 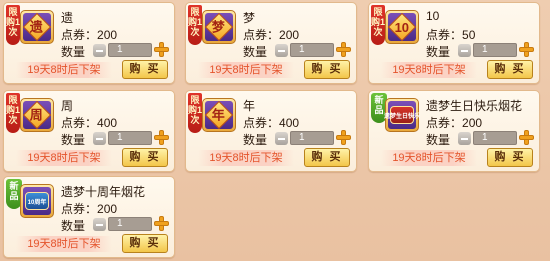 I want to click on item-name: 遗, so click(x=67, y=18).